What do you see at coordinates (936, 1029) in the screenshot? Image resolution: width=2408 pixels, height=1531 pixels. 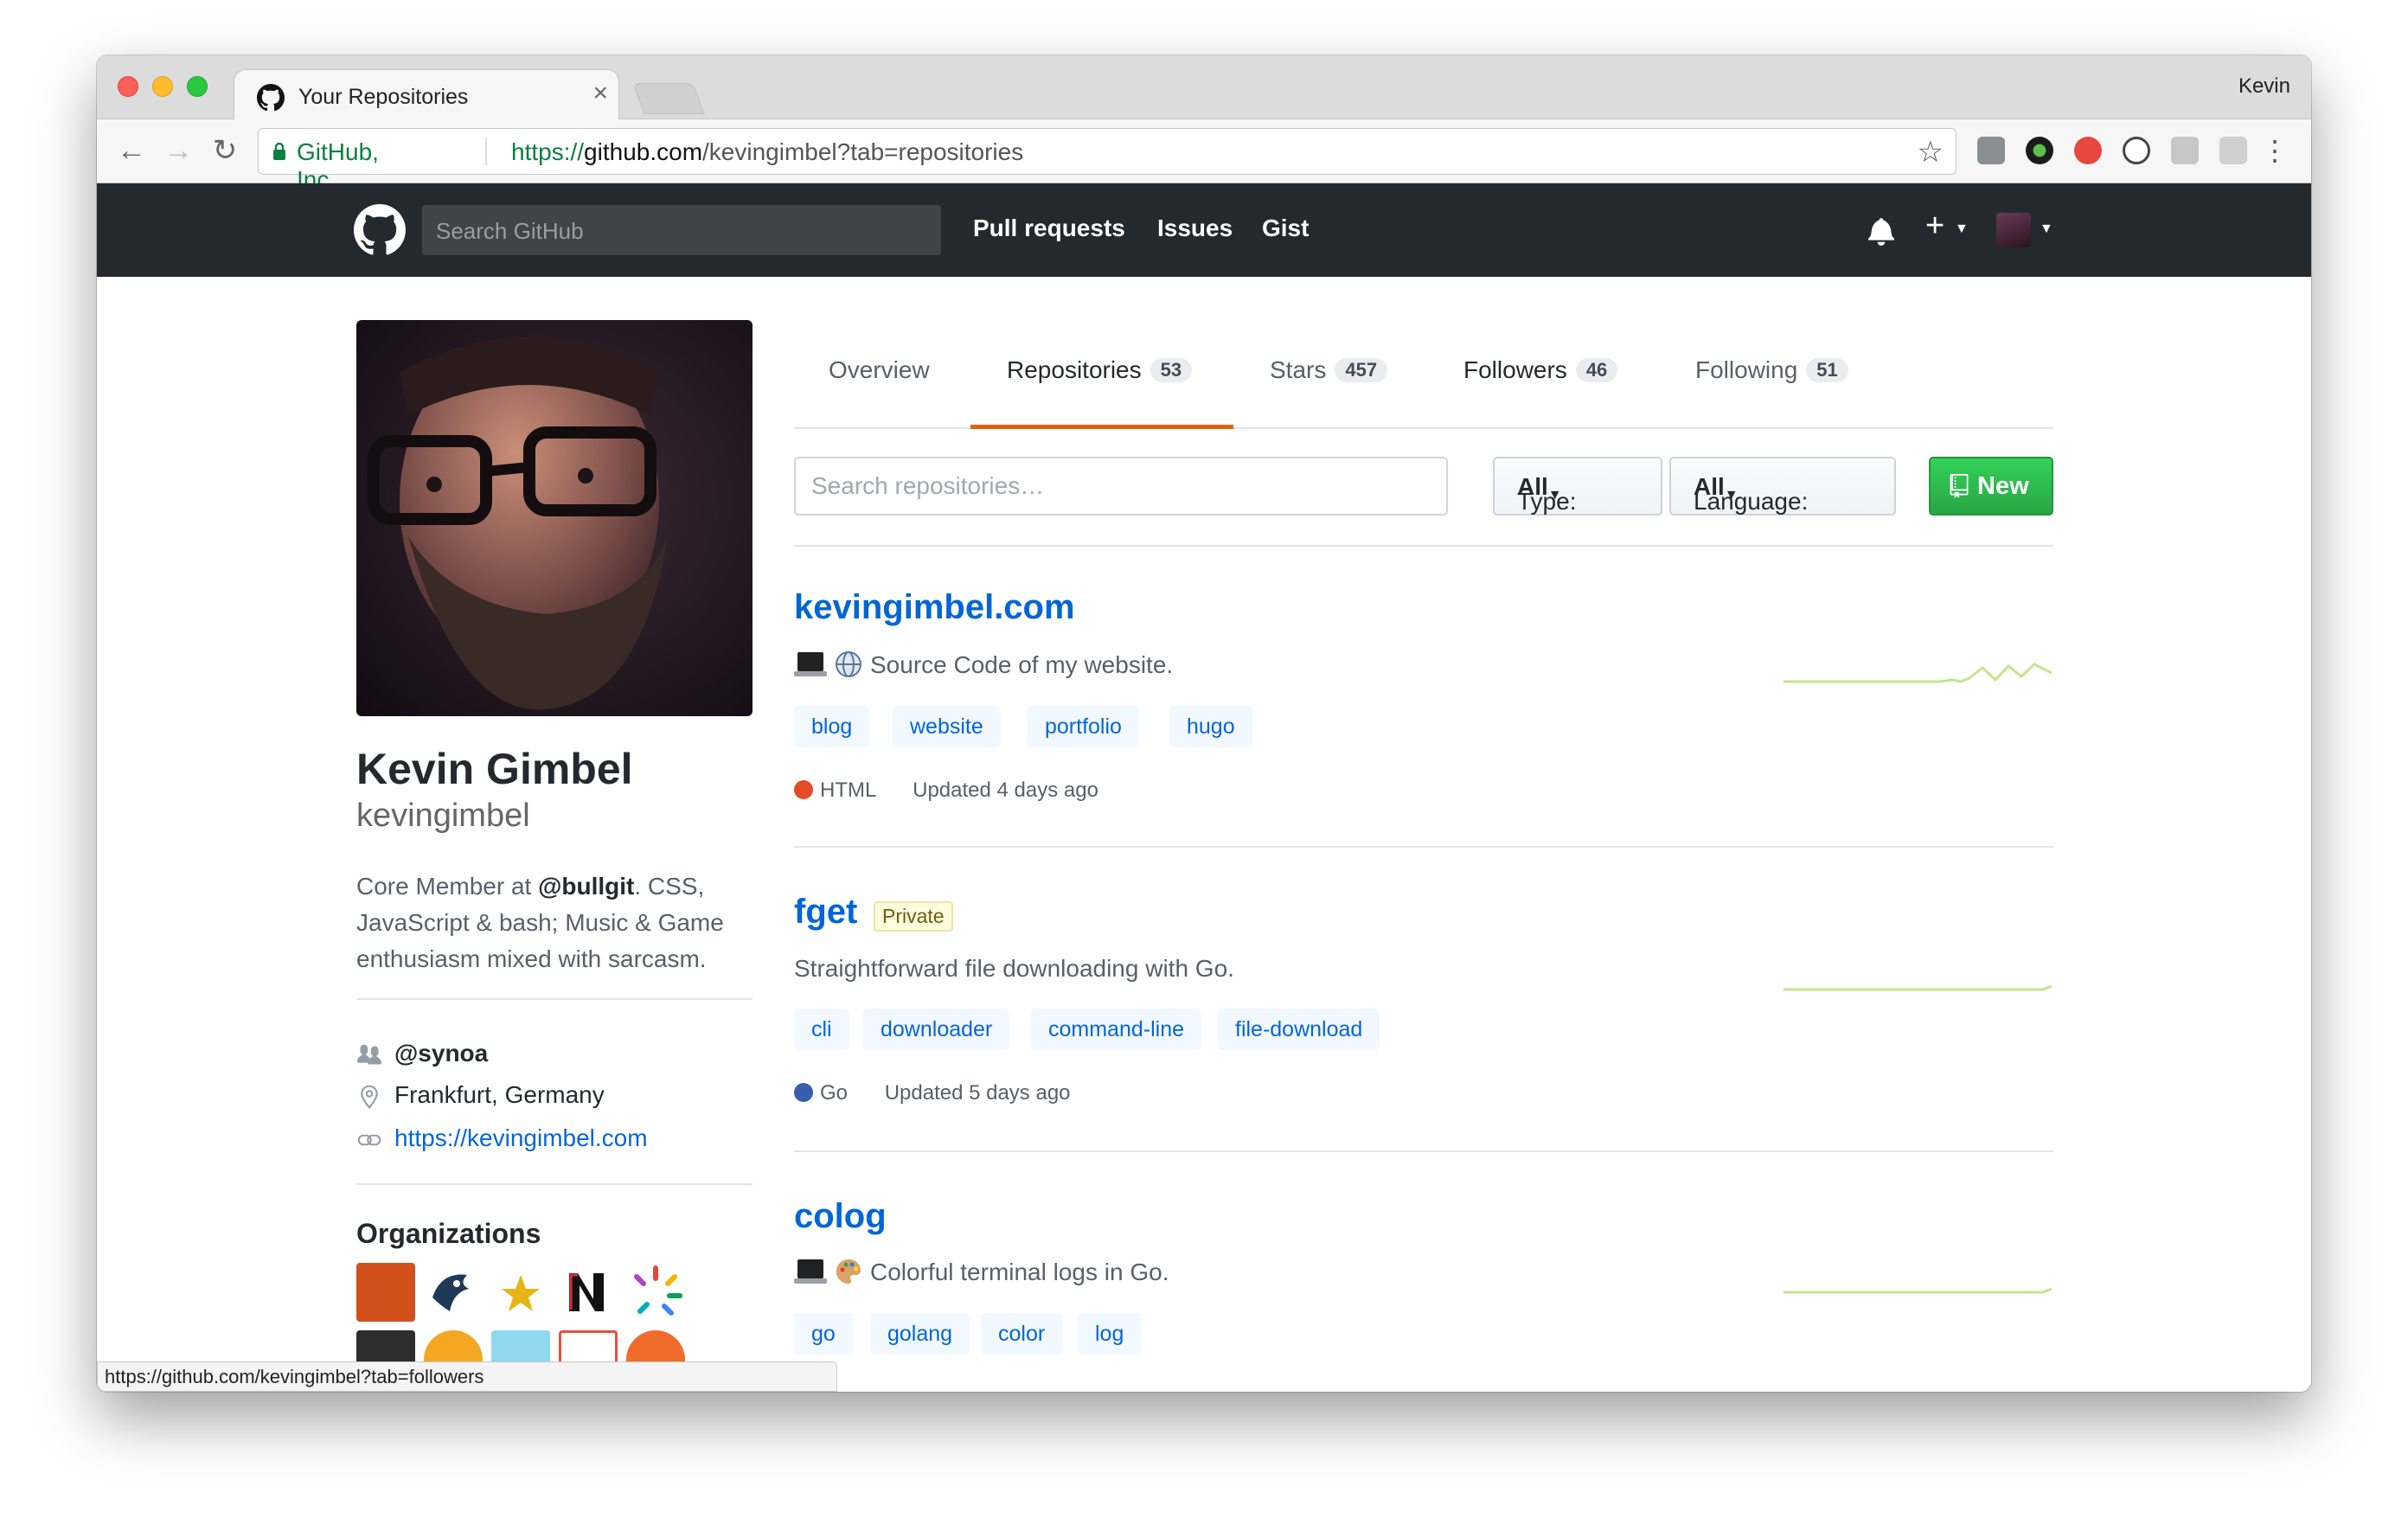 I see `topic-tag: downloader` at bounding box center [936, 1029].